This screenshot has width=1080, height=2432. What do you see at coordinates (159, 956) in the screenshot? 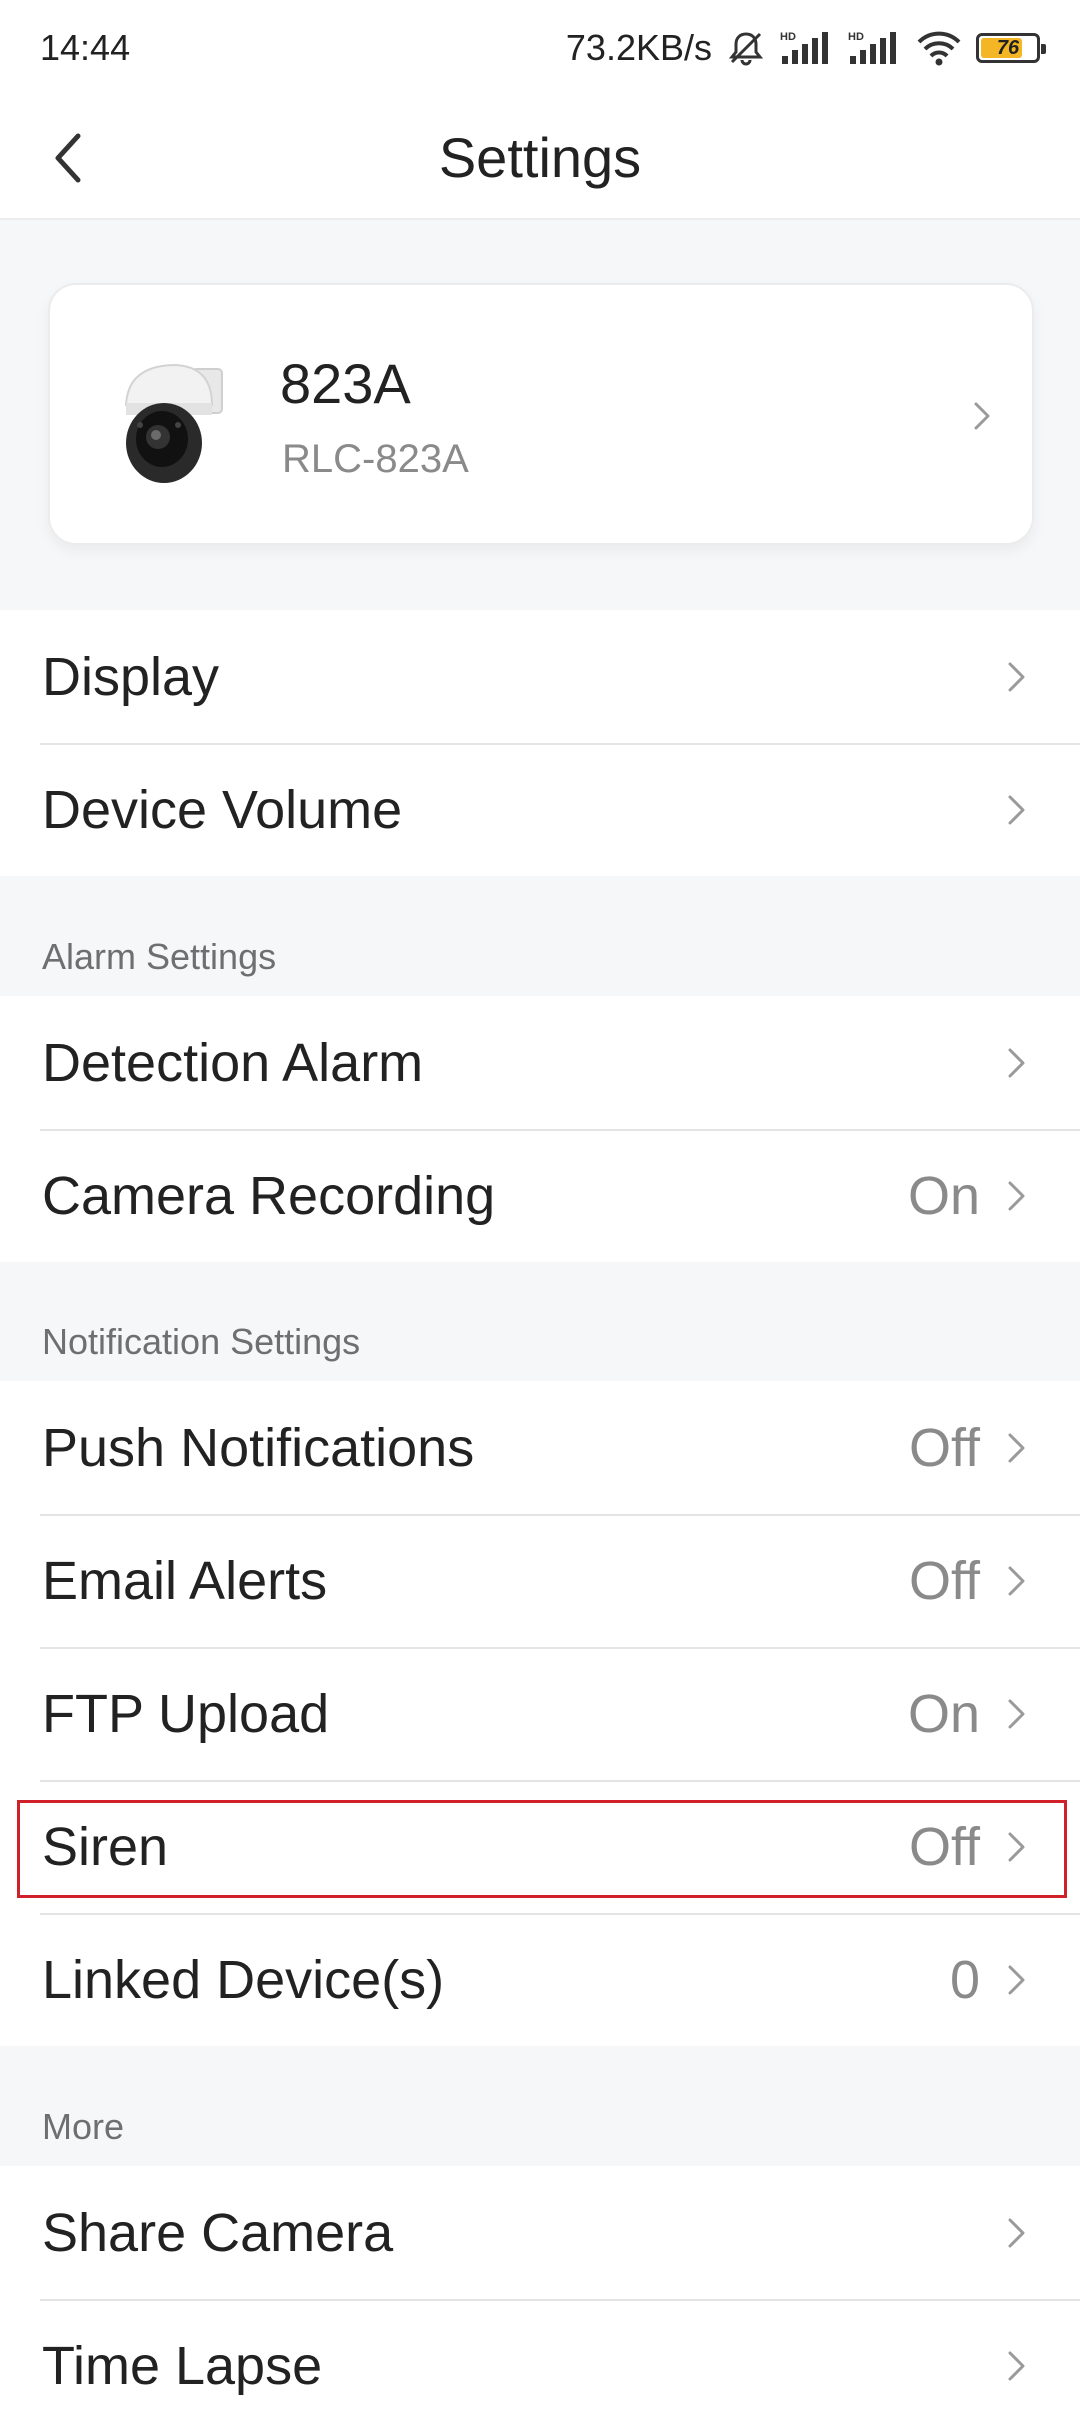
I see `section-header-alarm: Alarm Settings` at bounding box center [159, 956].